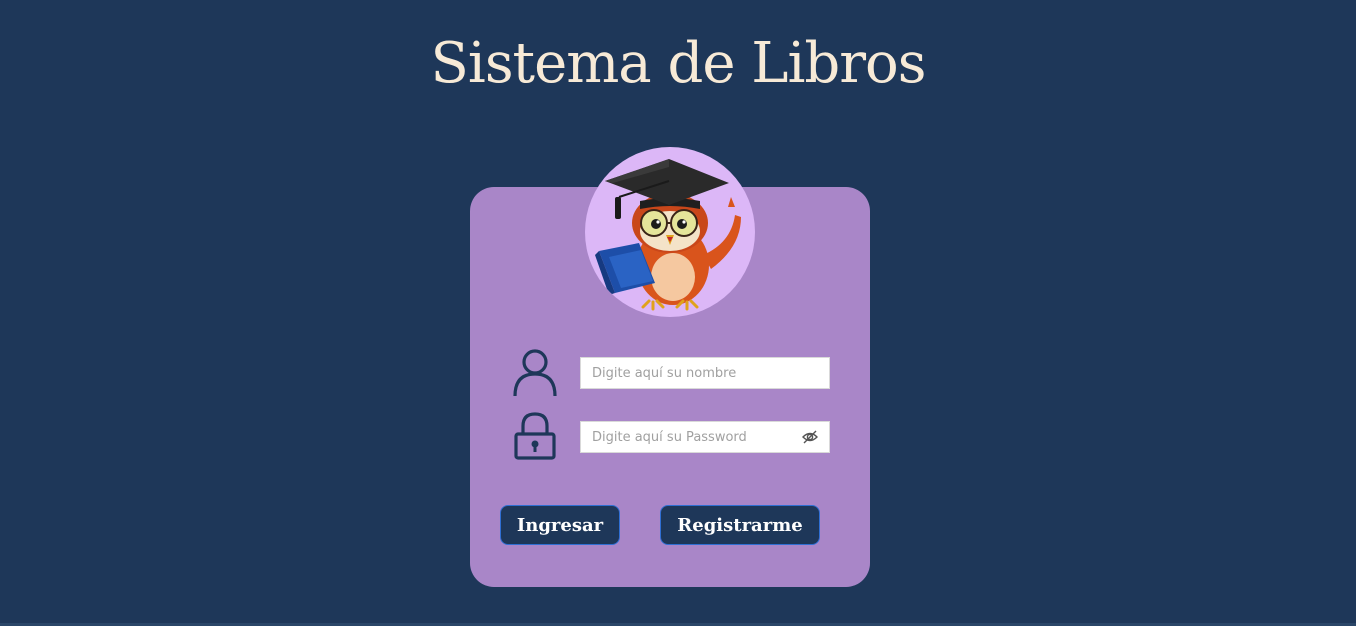  I want to click on eye-slash-icon, so click(810, 437).